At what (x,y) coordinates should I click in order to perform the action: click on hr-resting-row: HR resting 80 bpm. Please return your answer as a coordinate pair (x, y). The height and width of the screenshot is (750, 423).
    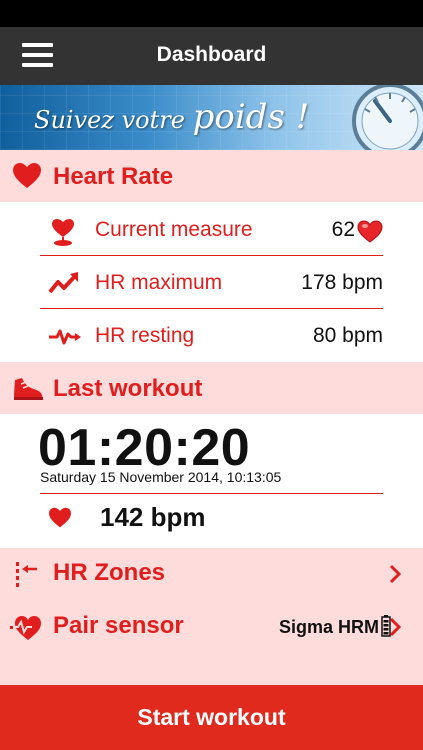
    Looking at the image, I should click on (211, 336).